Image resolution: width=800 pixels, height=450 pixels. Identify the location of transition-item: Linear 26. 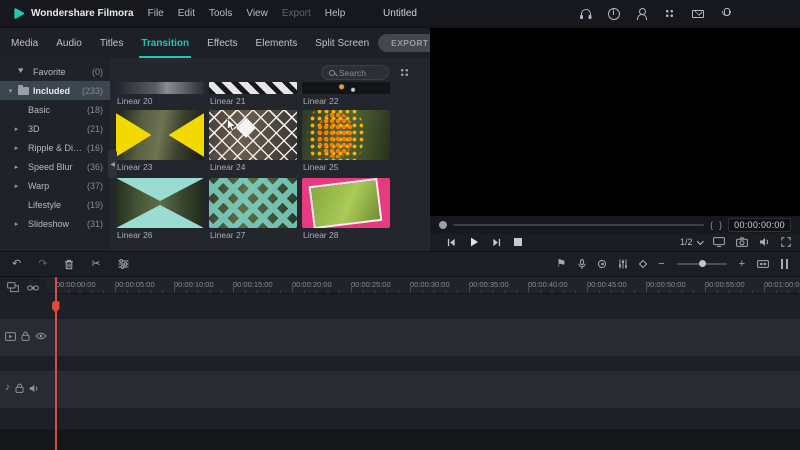
(160, 209).